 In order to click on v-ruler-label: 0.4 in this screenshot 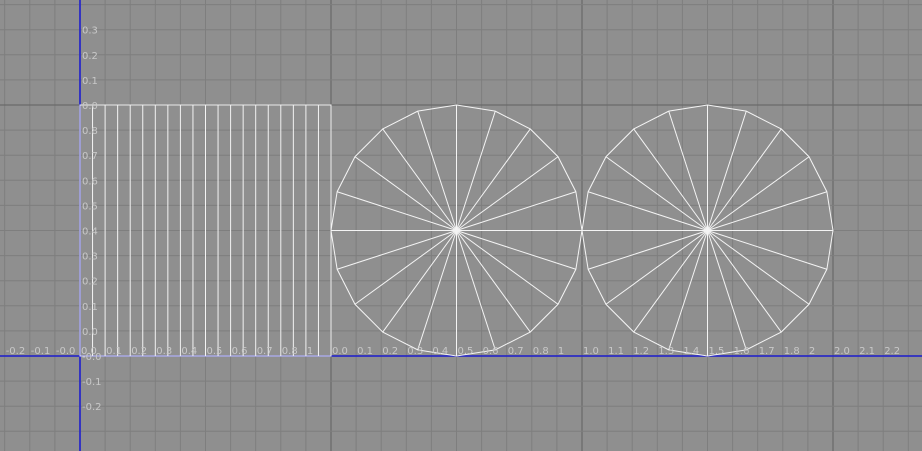, I will do `click(90, 232)`.